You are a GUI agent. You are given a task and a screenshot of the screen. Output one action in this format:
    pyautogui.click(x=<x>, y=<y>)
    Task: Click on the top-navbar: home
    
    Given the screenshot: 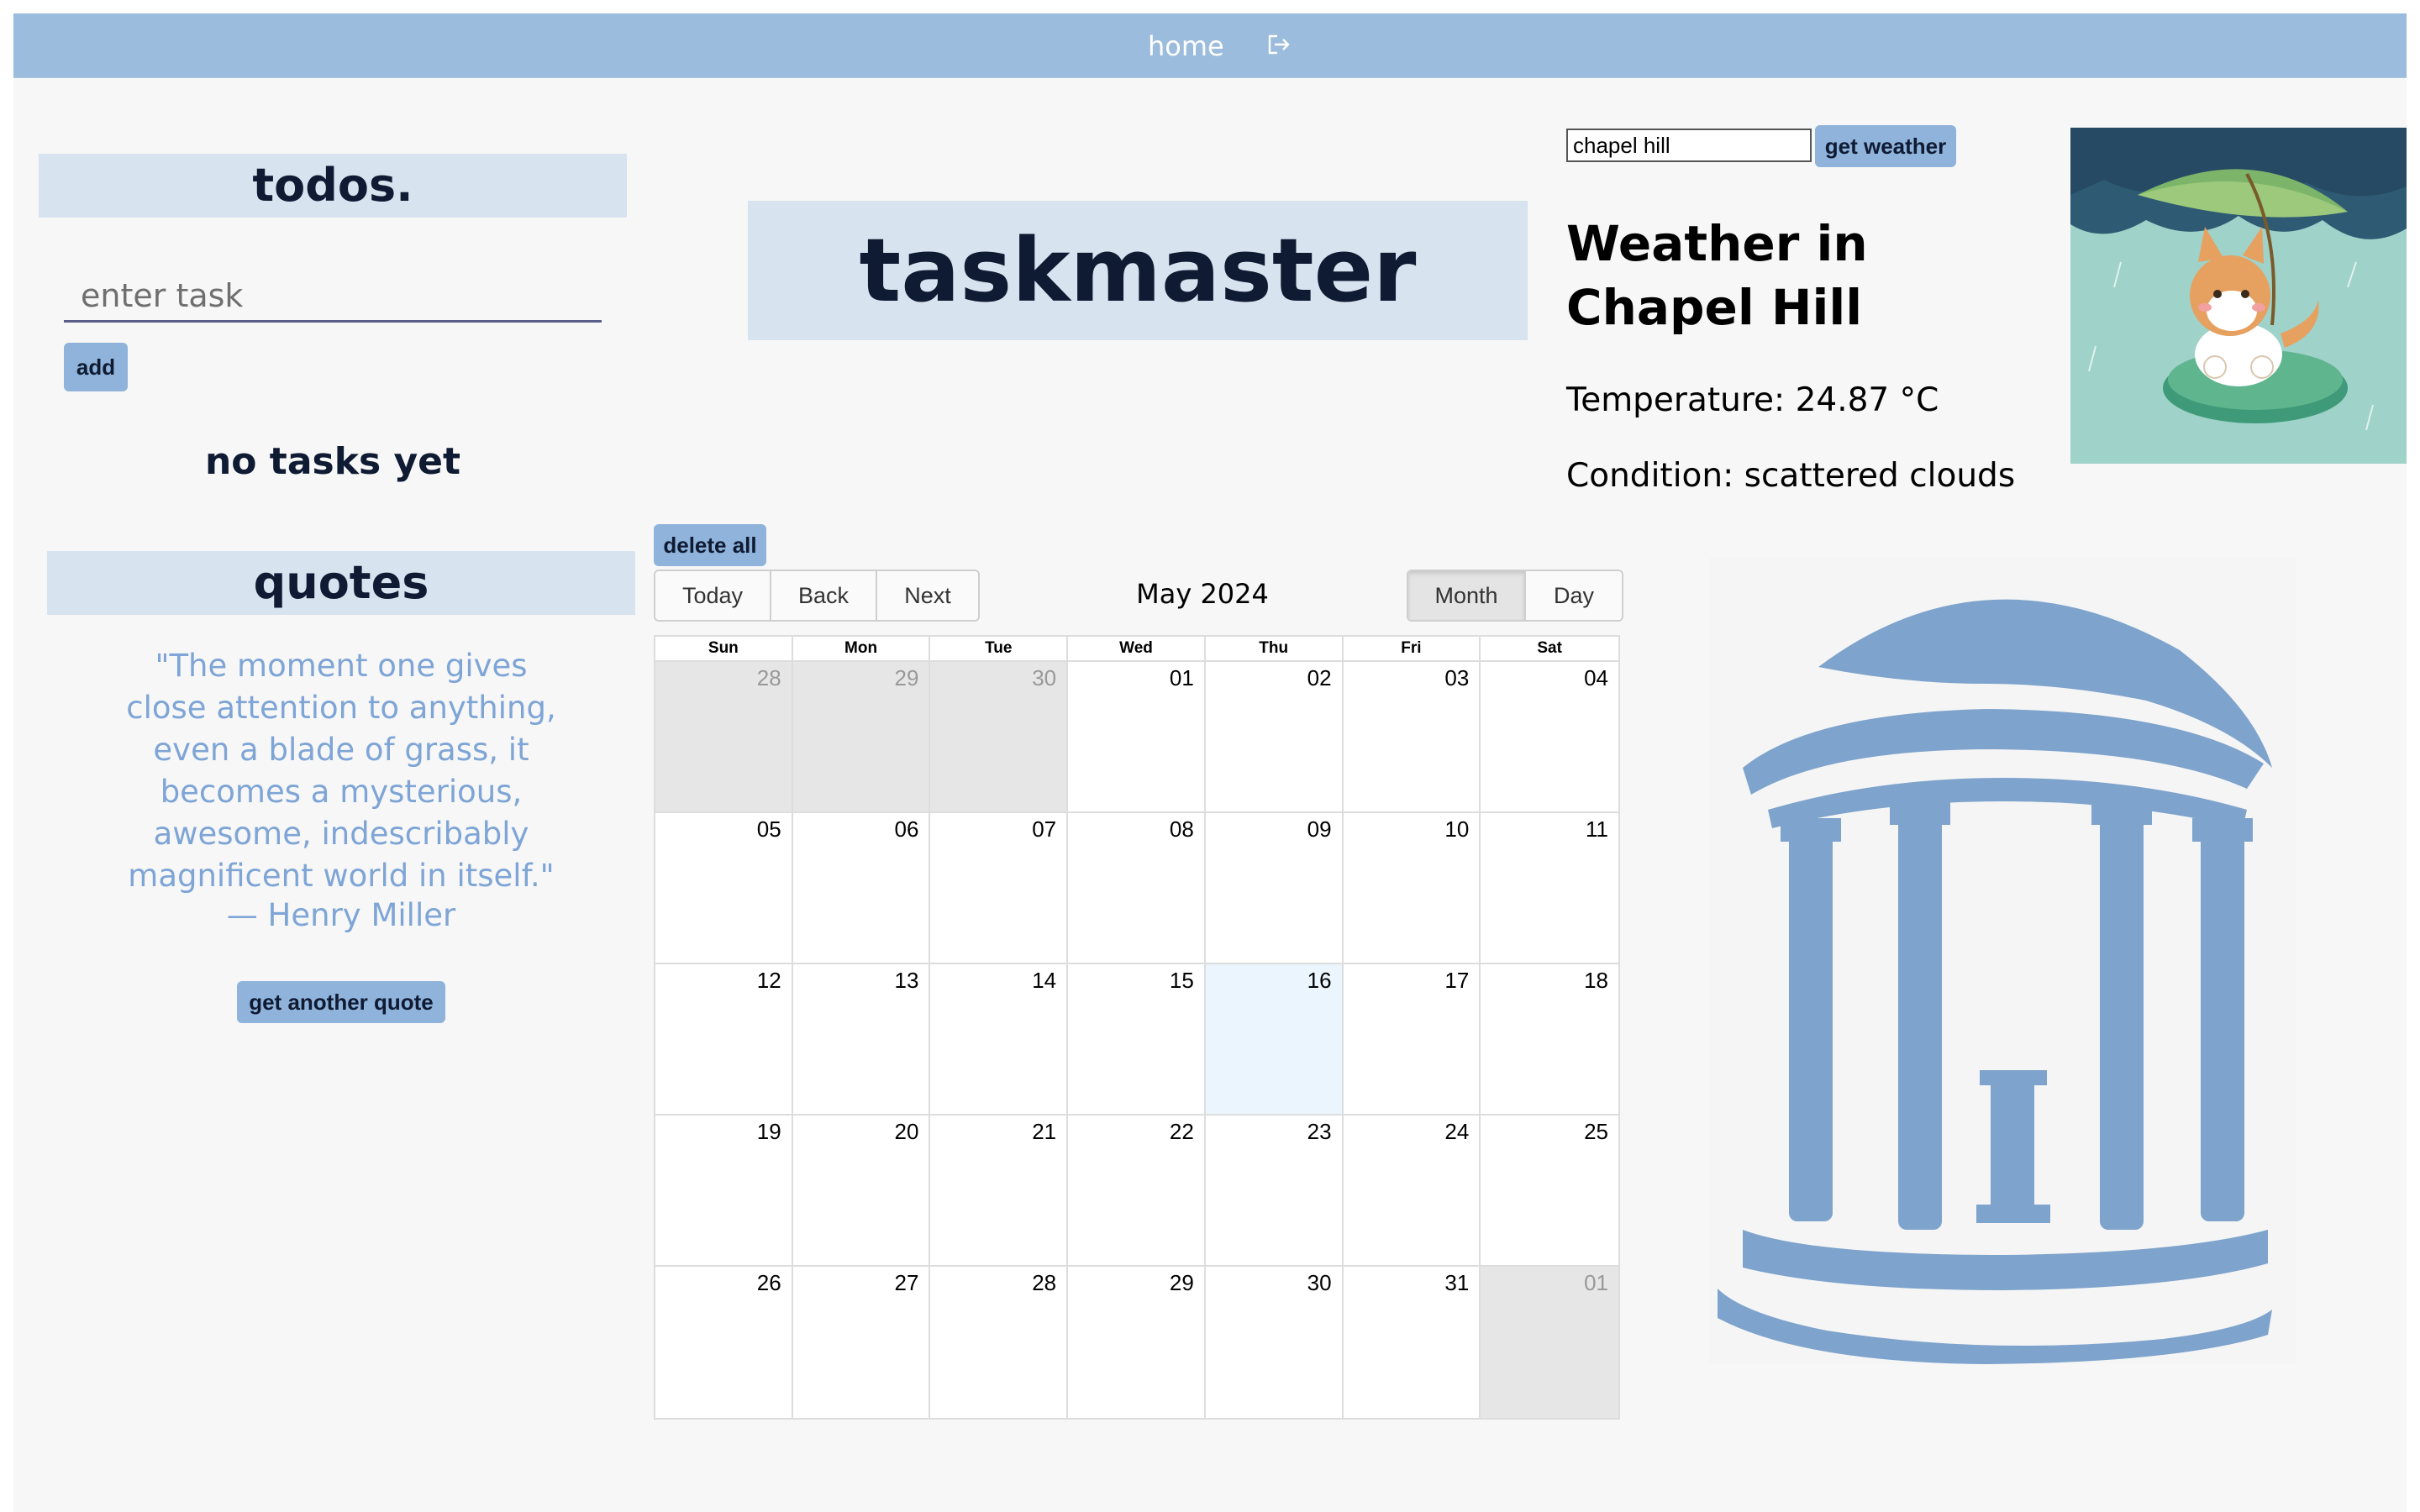 What is the action you would take?
    pyautogui.click(x=1210, y=45)
    